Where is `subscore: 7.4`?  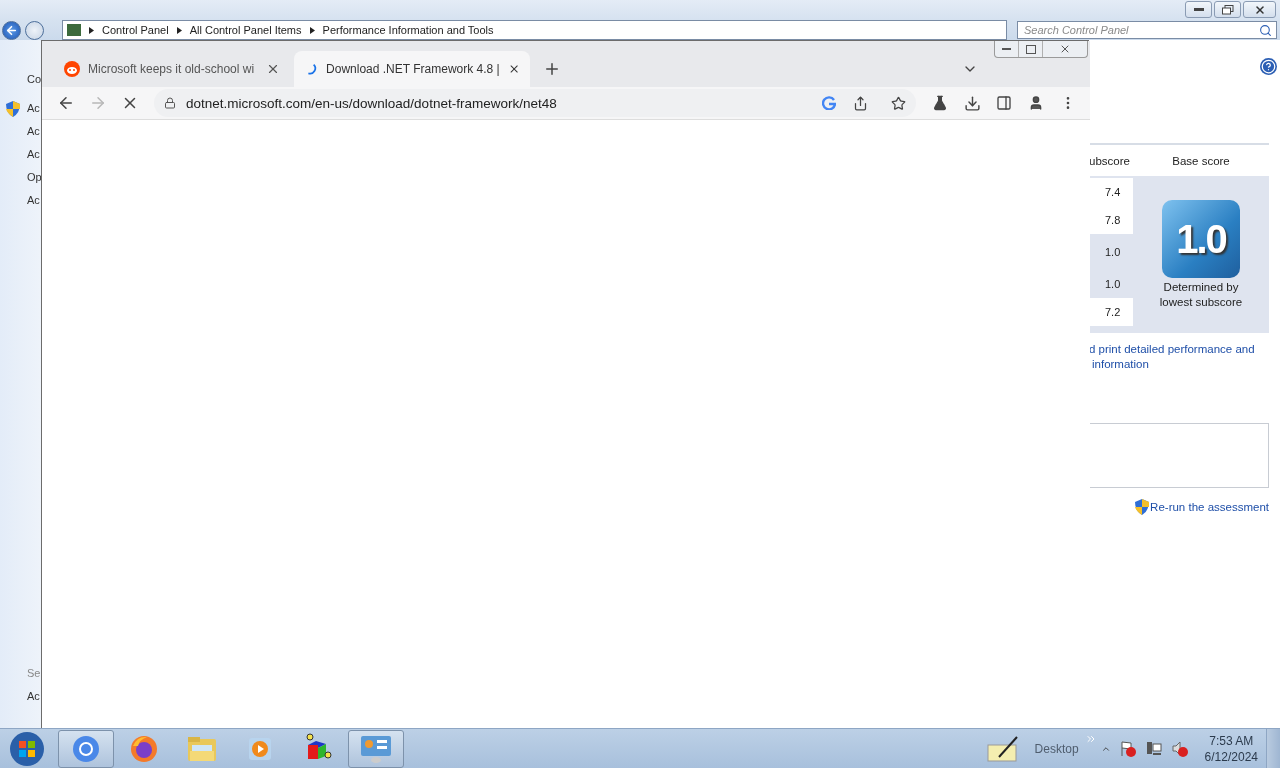 subscore: 7.4 is located at coordinates (1111, 192).